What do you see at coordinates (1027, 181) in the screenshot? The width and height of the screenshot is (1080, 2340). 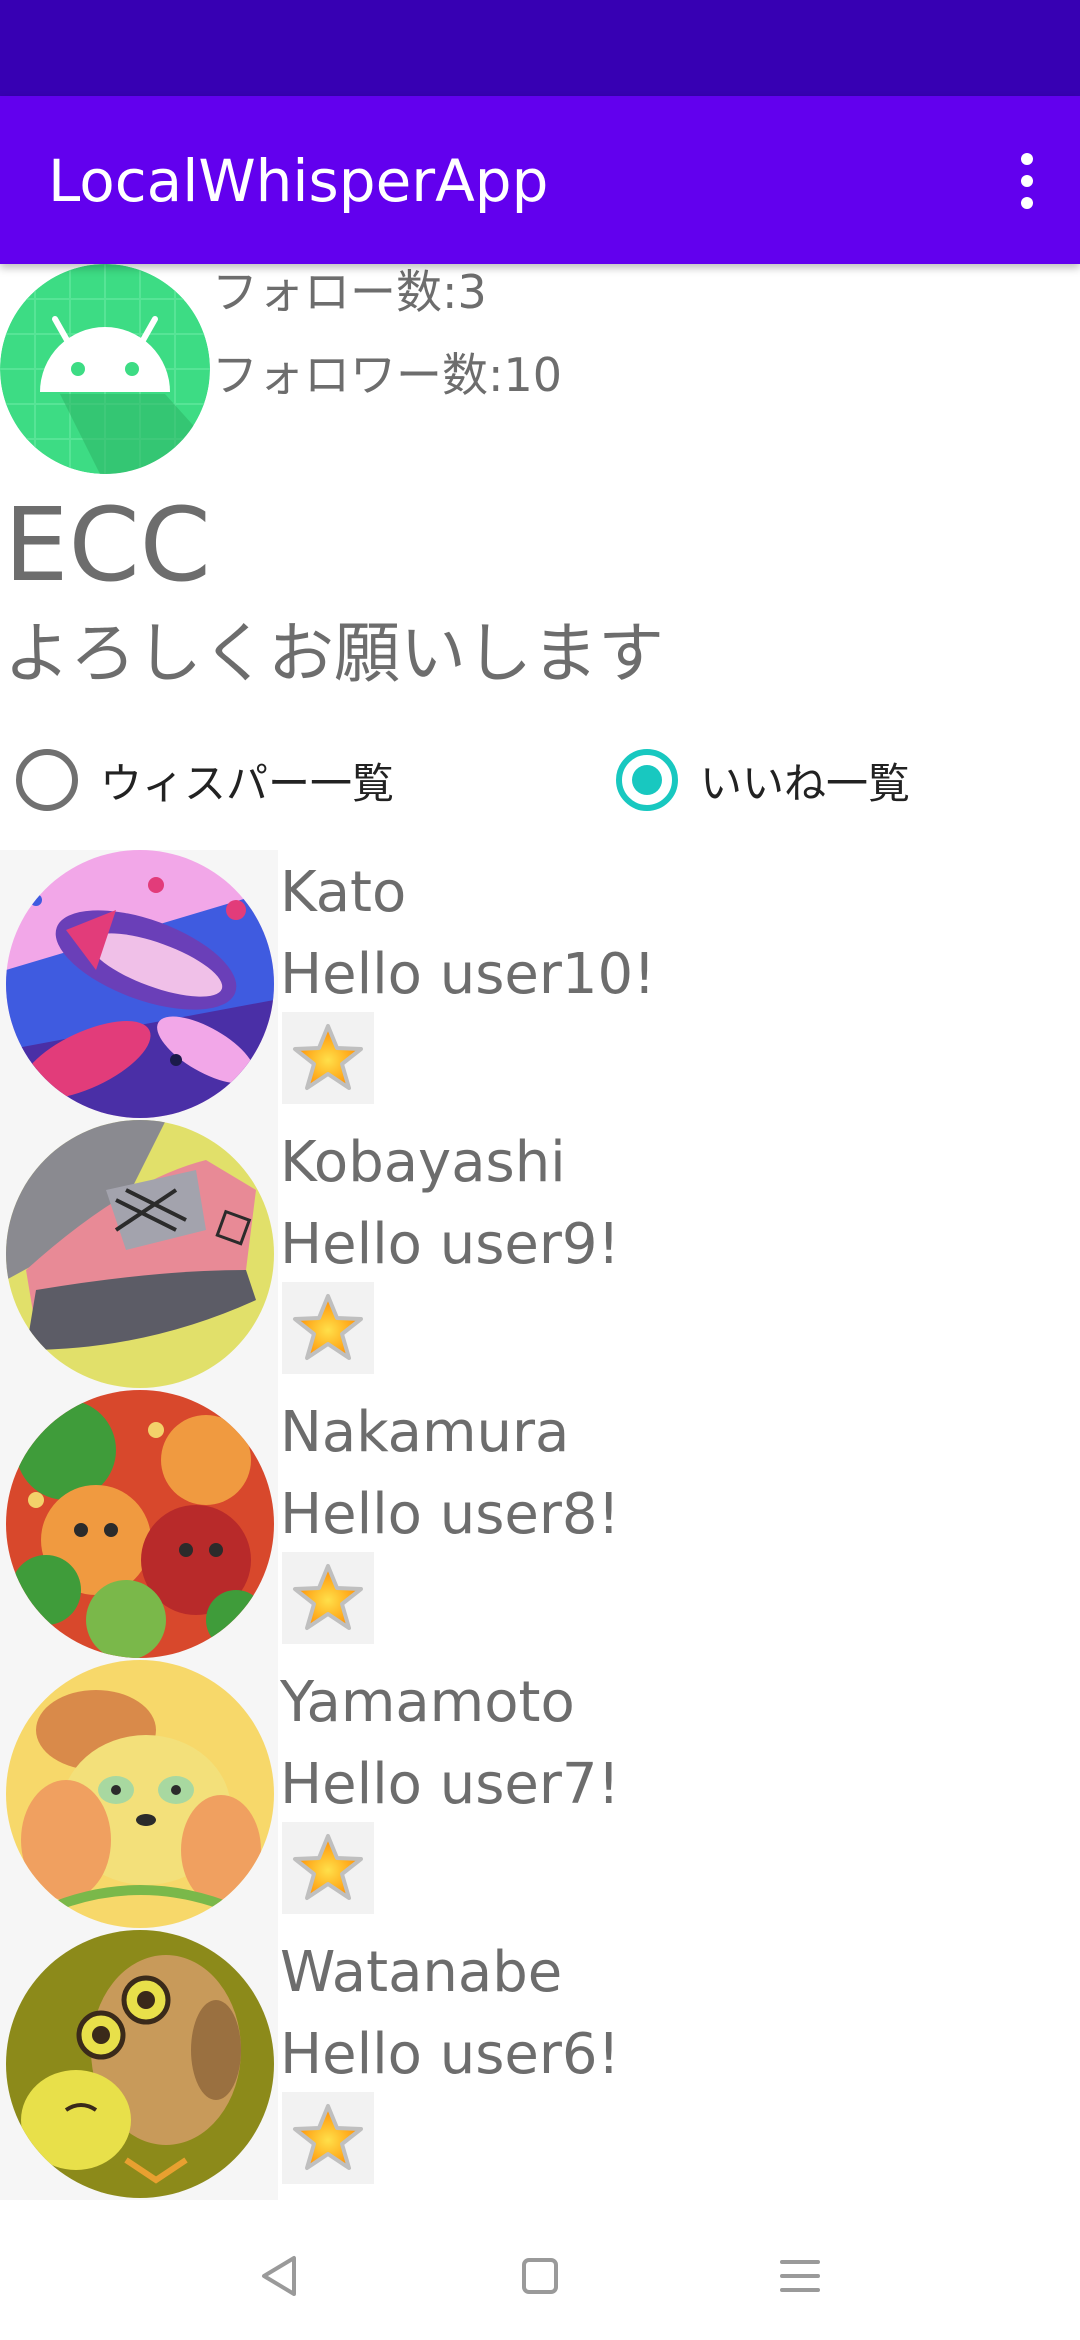 I see `more-vert-icon` at bounding box center [1027, 181].